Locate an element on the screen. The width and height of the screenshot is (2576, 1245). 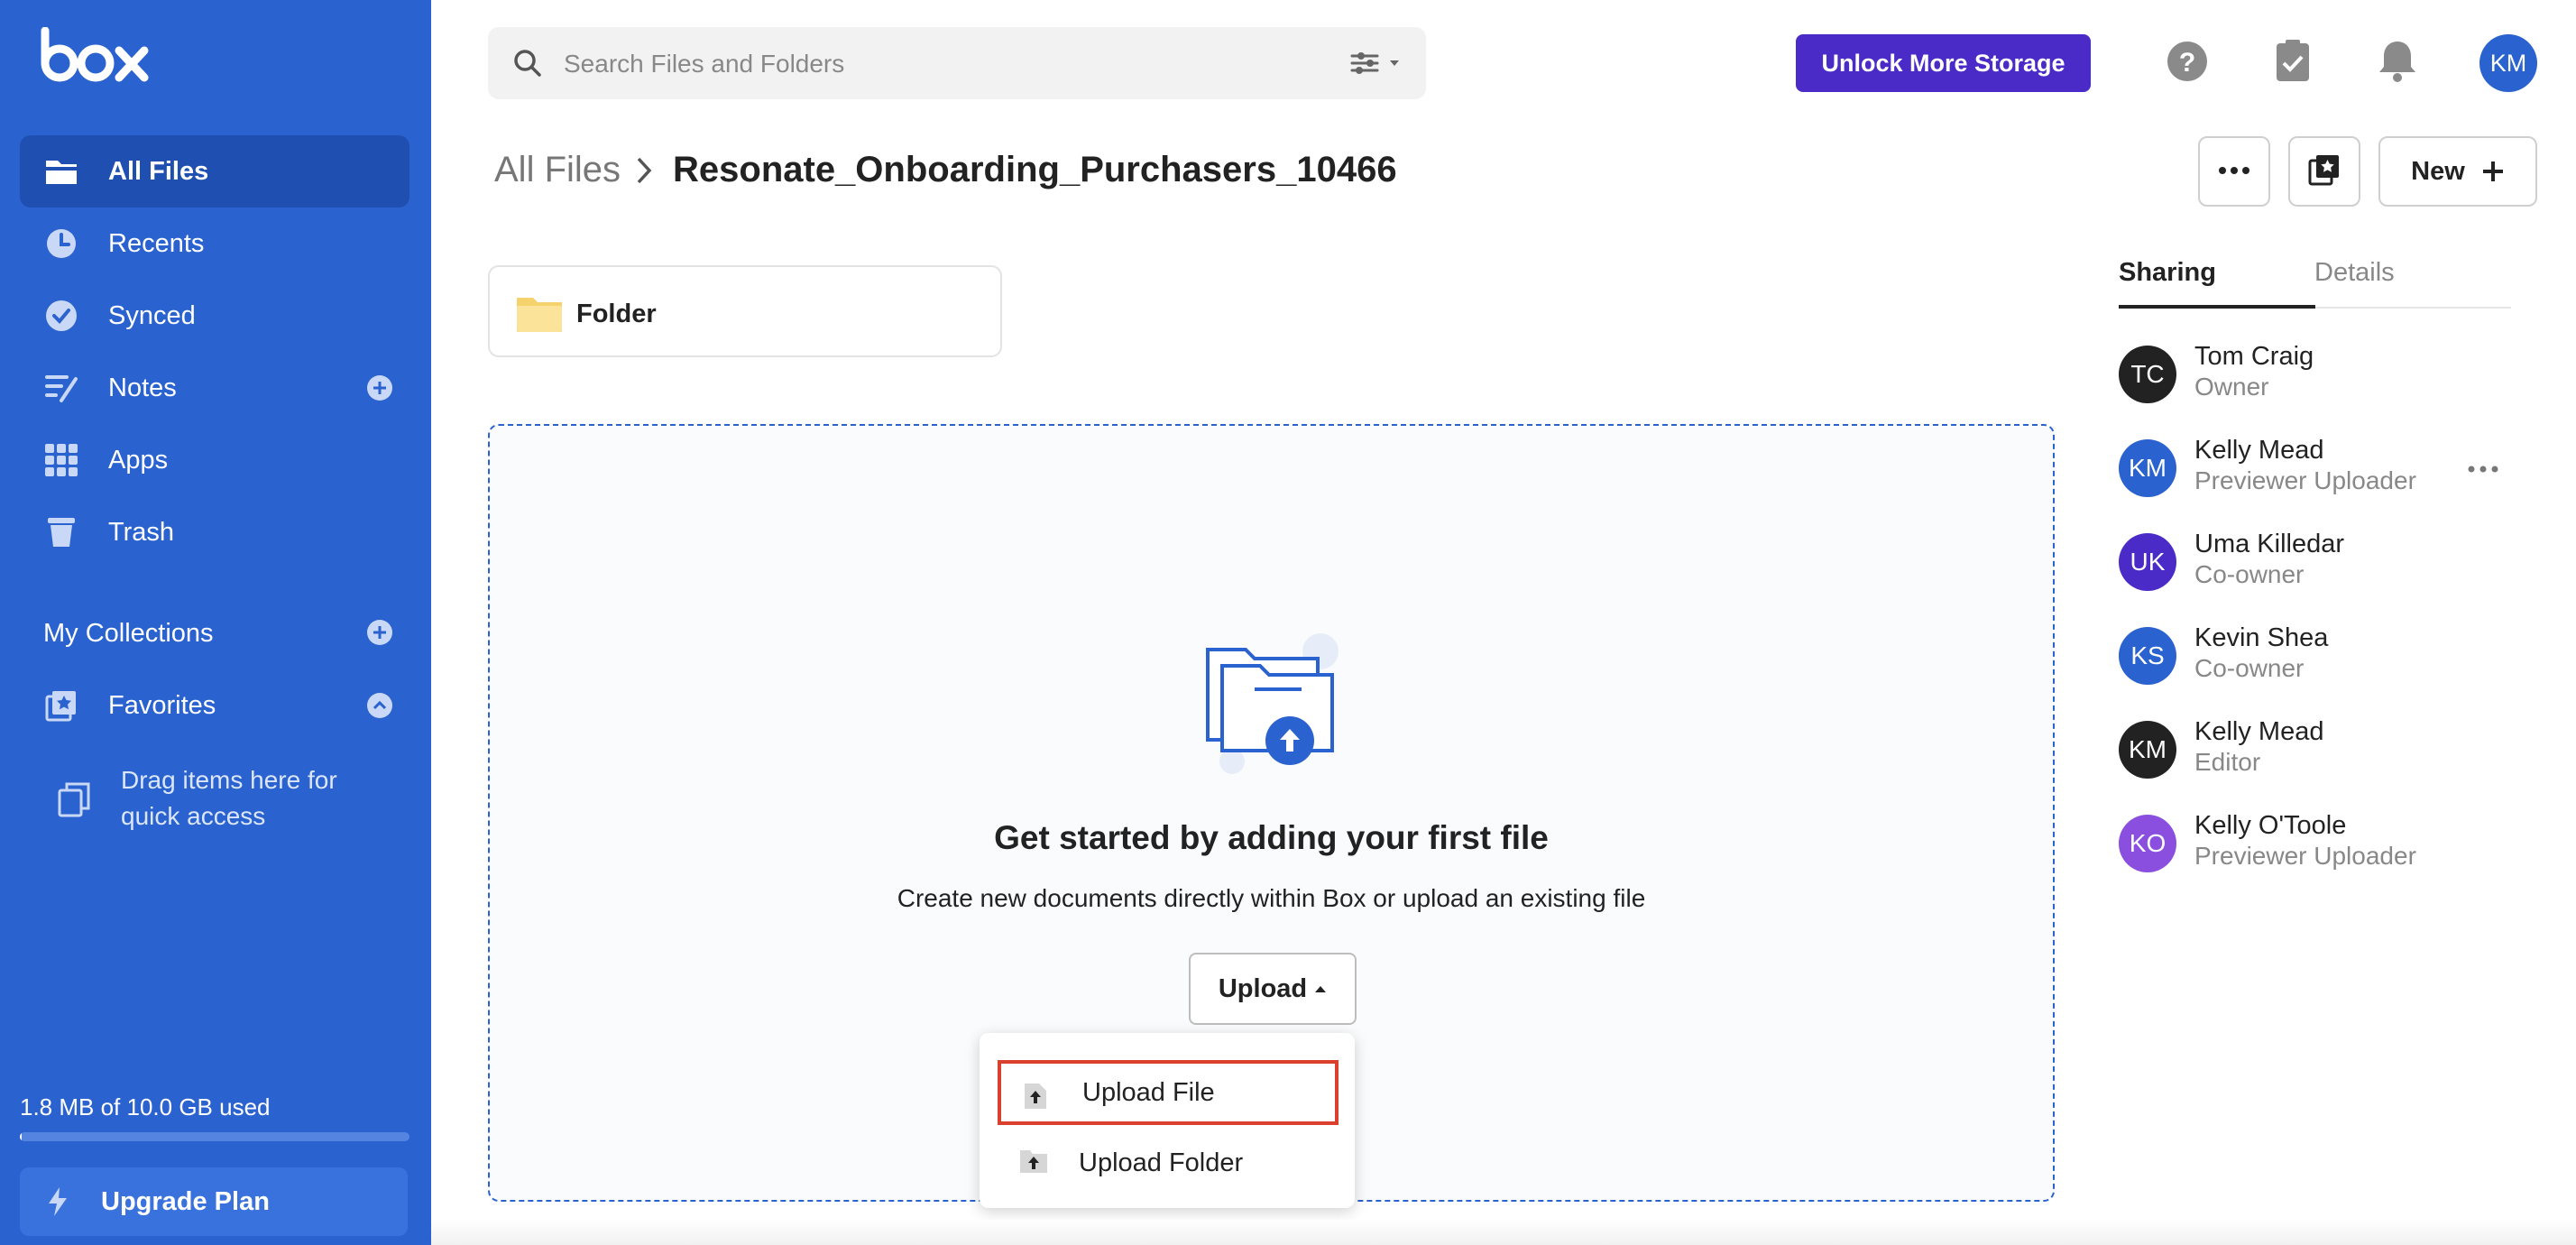
notifications-bell-icon is located at coordinates (2397, 62).